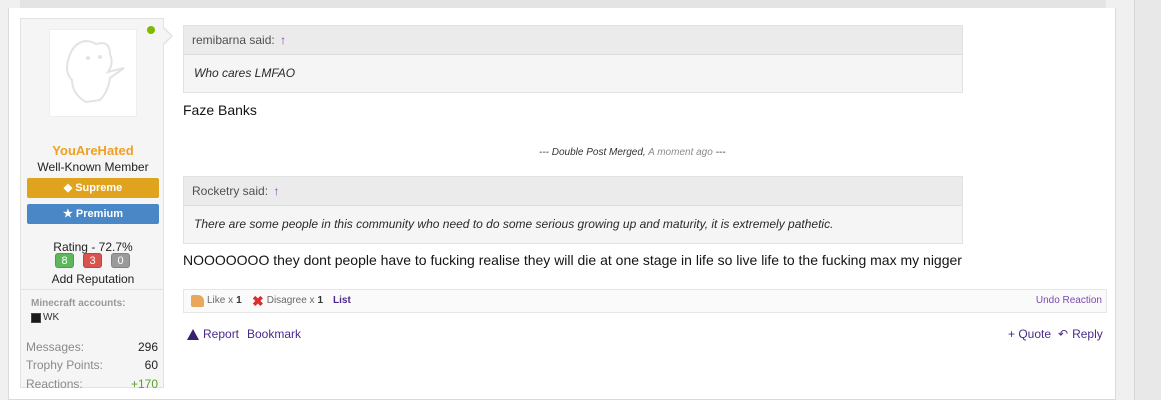 This screenshot has height=400, width=1161. I want to click on premium-label: Premium, so click(99, 214).